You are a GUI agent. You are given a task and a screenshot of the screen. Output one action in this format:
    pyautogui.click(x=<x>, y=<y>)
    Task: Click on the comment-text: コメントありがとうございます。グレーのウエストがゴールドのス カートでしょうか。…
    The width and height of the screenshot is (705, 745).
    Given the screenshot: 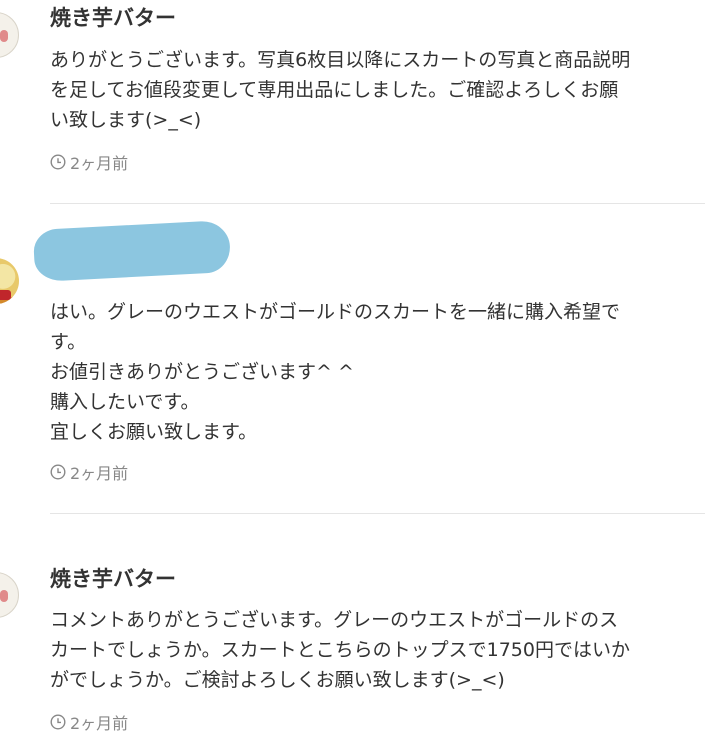 What is the action you would take?
    pyautogui.click(x=340, y=650)
    